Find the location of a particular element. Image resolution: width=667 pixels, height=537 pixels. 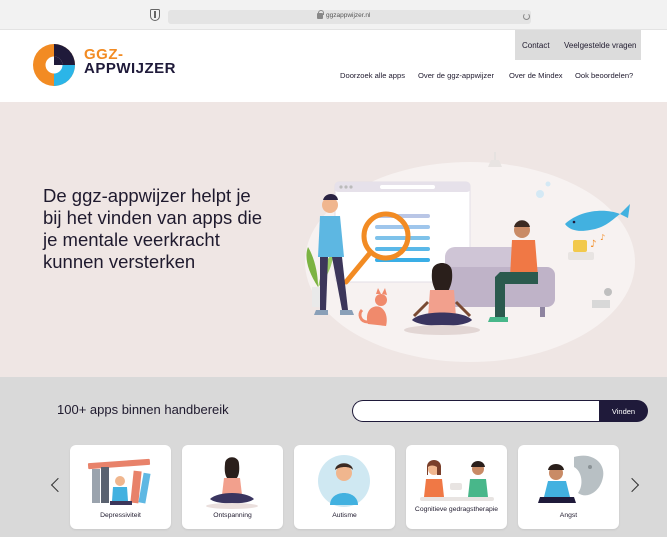

utility-nav: Contact Veelgestelde vragen is located at coordinates (578, 45).